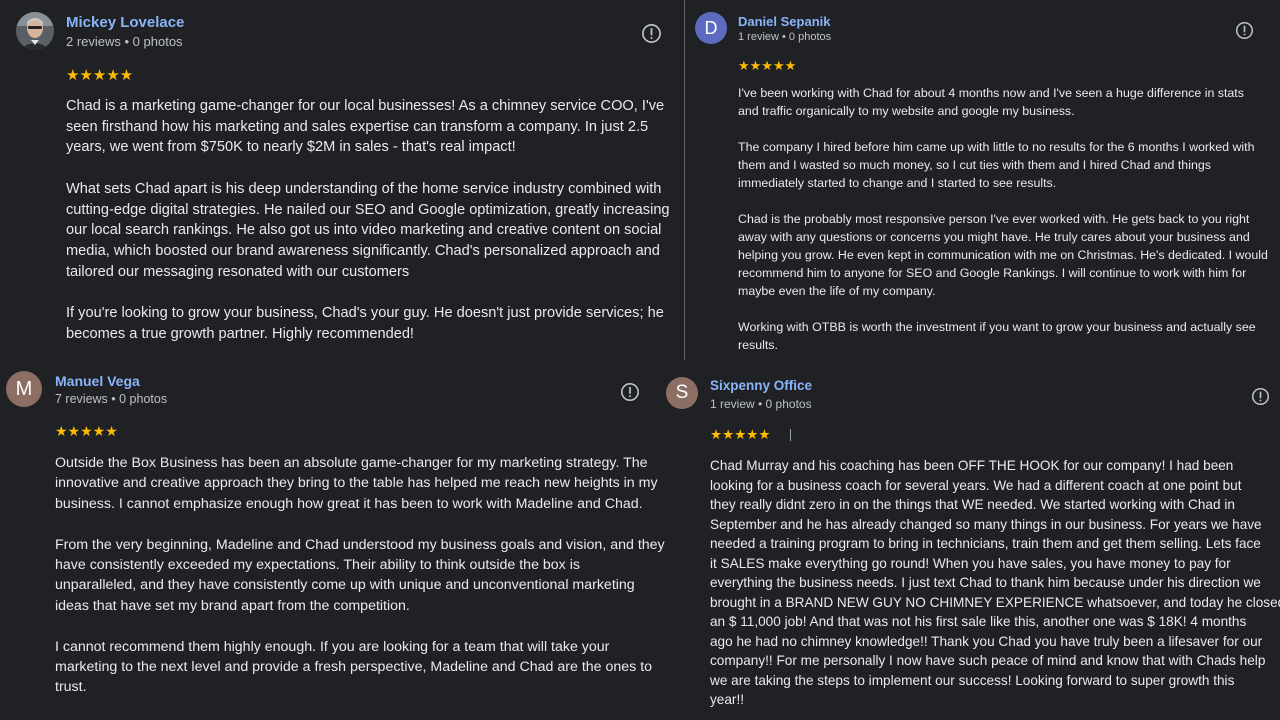 The height and width of the screenshot is (720, 1280). What do you see at coordinates (761, 385) in the screenshot?
I see `reviewer-name: Sixpenny Office` at bounding box center [761, 385].